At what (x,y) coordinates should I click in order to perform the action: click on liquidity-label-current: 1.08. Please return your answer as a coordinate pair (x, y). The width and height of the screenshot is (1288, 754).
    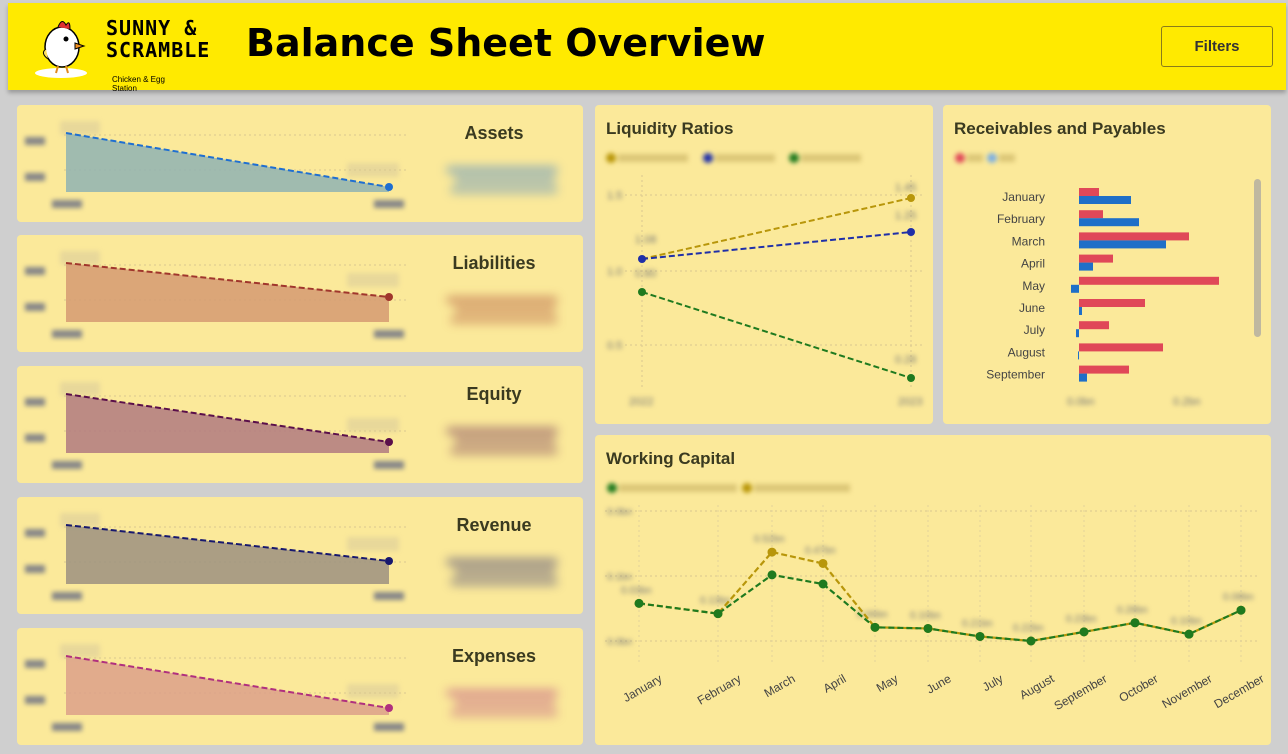
    Looking at the image, I should click on (645, 240).